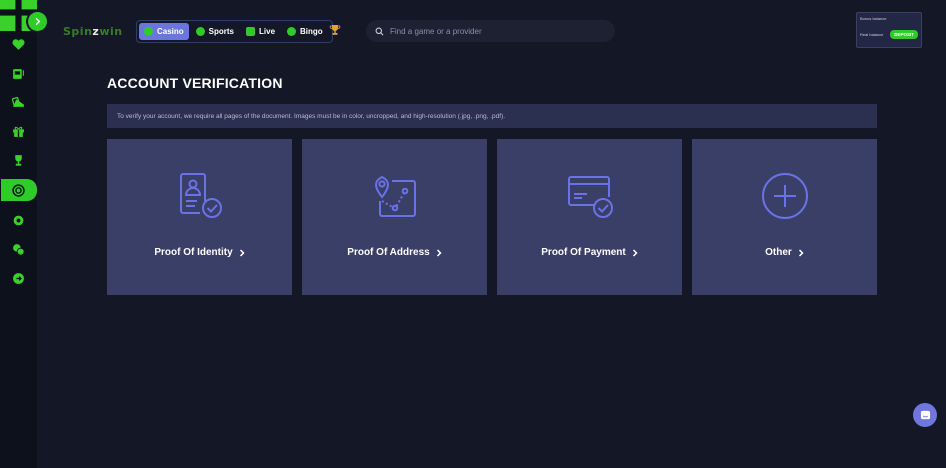 The height and width of the screenshot is (468, 946). What do you see at coordinates (394, 252) in the screenshot?
I see `card-label: Proof Of Address` at bounding box center [394, 252].